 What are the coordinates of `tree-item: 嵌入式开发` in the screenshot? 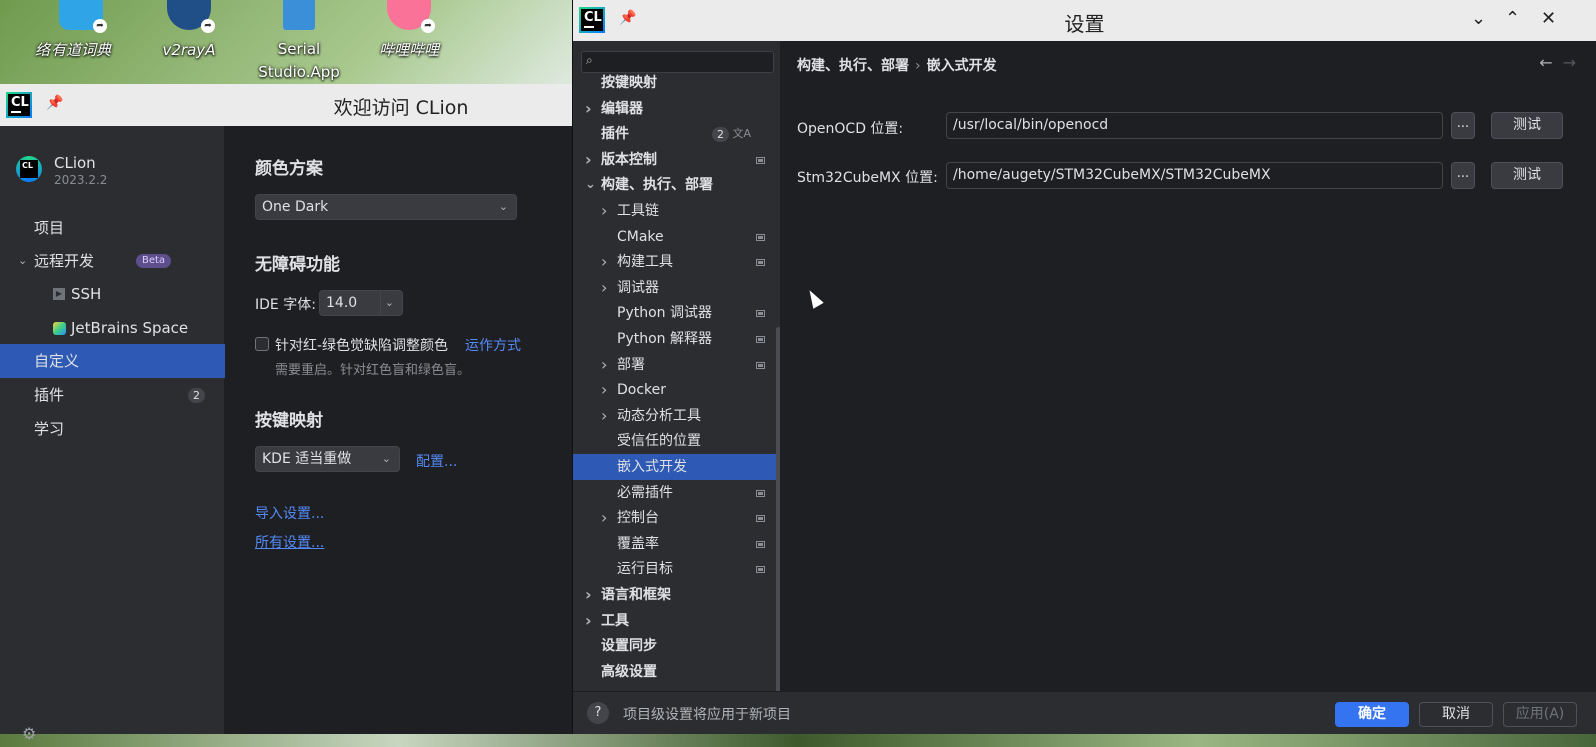 It's located at (676, 467).